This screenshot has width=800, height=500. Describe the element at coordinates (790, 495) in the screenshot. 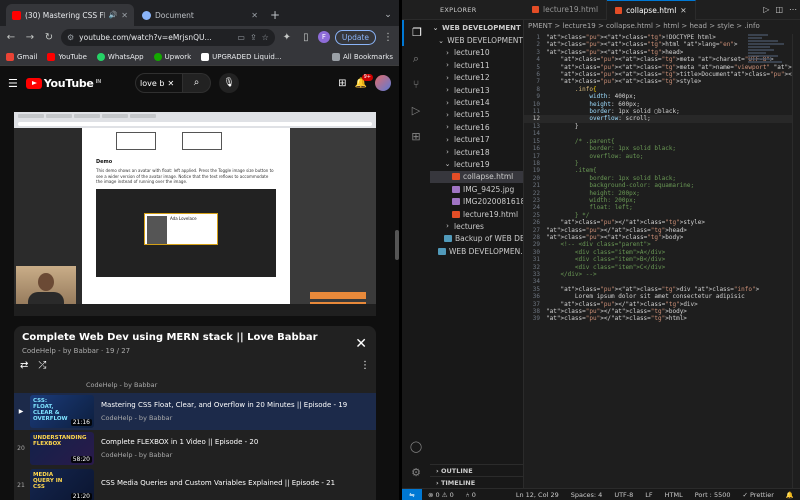

I see `notifications-bell-icon: 🔔` at that location.